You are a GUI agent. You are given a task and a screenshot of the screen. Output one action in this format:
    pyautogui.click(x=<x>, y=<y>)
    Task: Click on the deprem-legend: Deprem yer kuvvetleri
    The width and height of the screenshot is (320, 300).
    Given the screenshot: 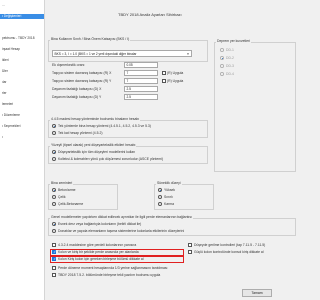 What is the action you would take?
    pyautogui.click(x=233, y=41)
    